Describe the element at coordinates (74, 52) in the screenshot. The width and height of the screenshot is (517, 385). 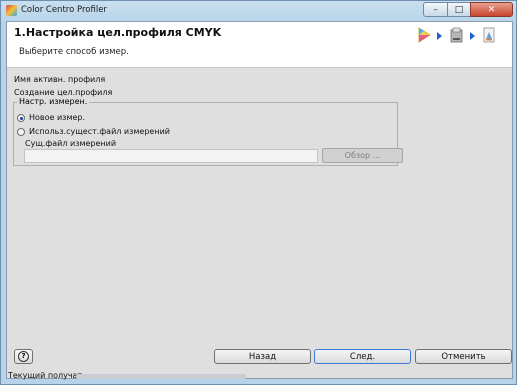
I see `page-subtitle: Выберите способ измер.` at that location.